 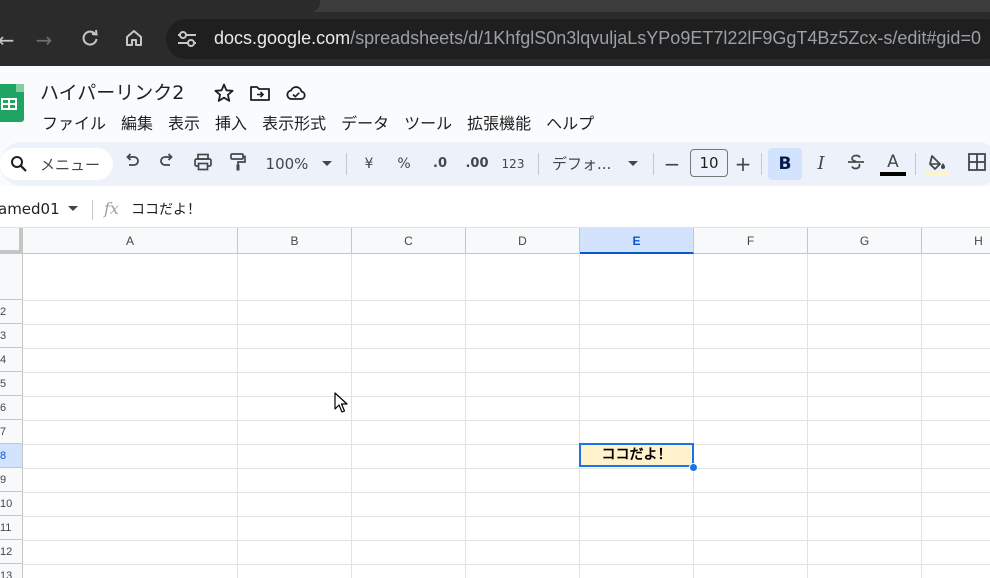 What do you see at coordinates (9, 40) in the screenshot?
I see `back-icon: ←` at bounding box center [9, 40].